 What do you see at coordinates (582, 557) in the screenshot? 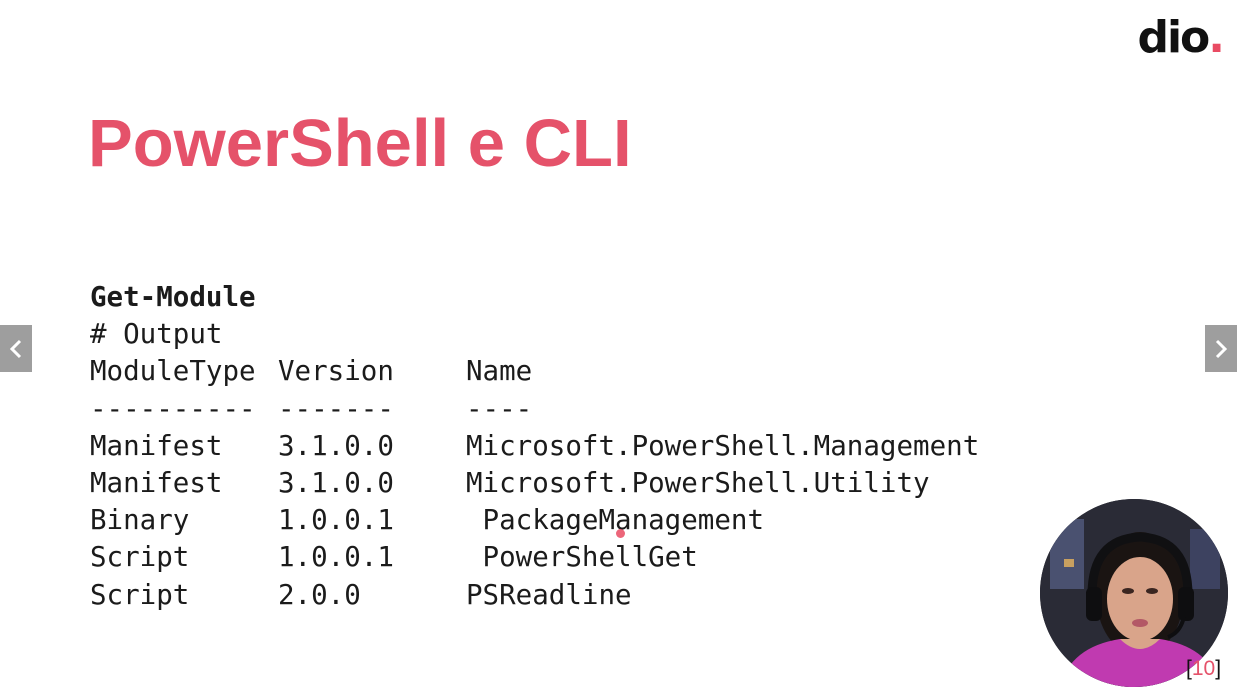
I see `cell-name: PowerShellGet` at bounding box center [582, 557].